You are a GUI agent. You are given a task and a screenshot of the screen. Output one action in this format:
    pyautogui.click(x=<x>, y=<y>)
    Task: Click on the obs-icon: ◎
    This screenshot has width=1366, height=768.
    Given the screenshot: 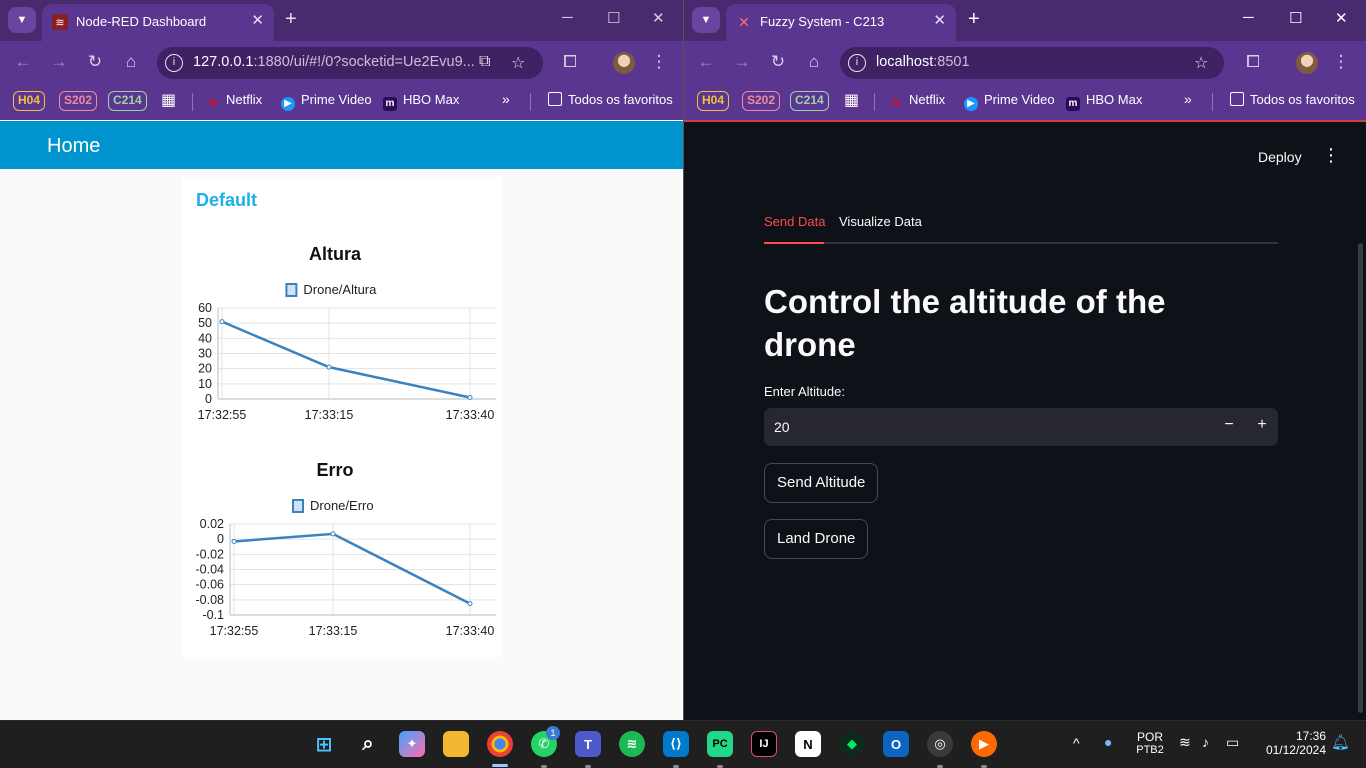 What is the action you would take?
    pyautogui.click(x=940, y=744)
    